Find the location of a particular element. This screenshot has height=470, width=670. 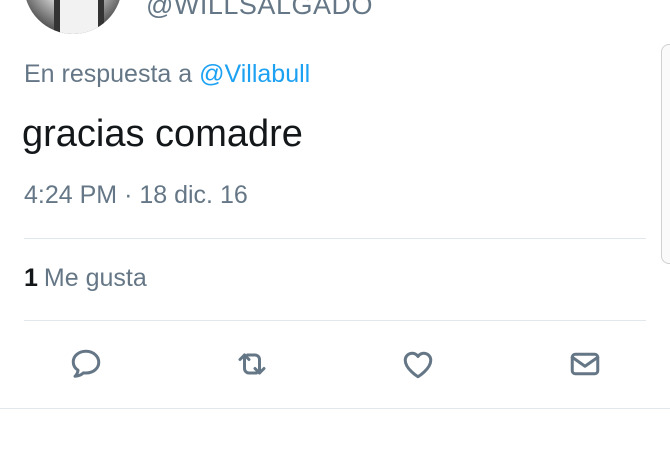

reply-prefix: En respuesta a is located at coordinates (108, 74).